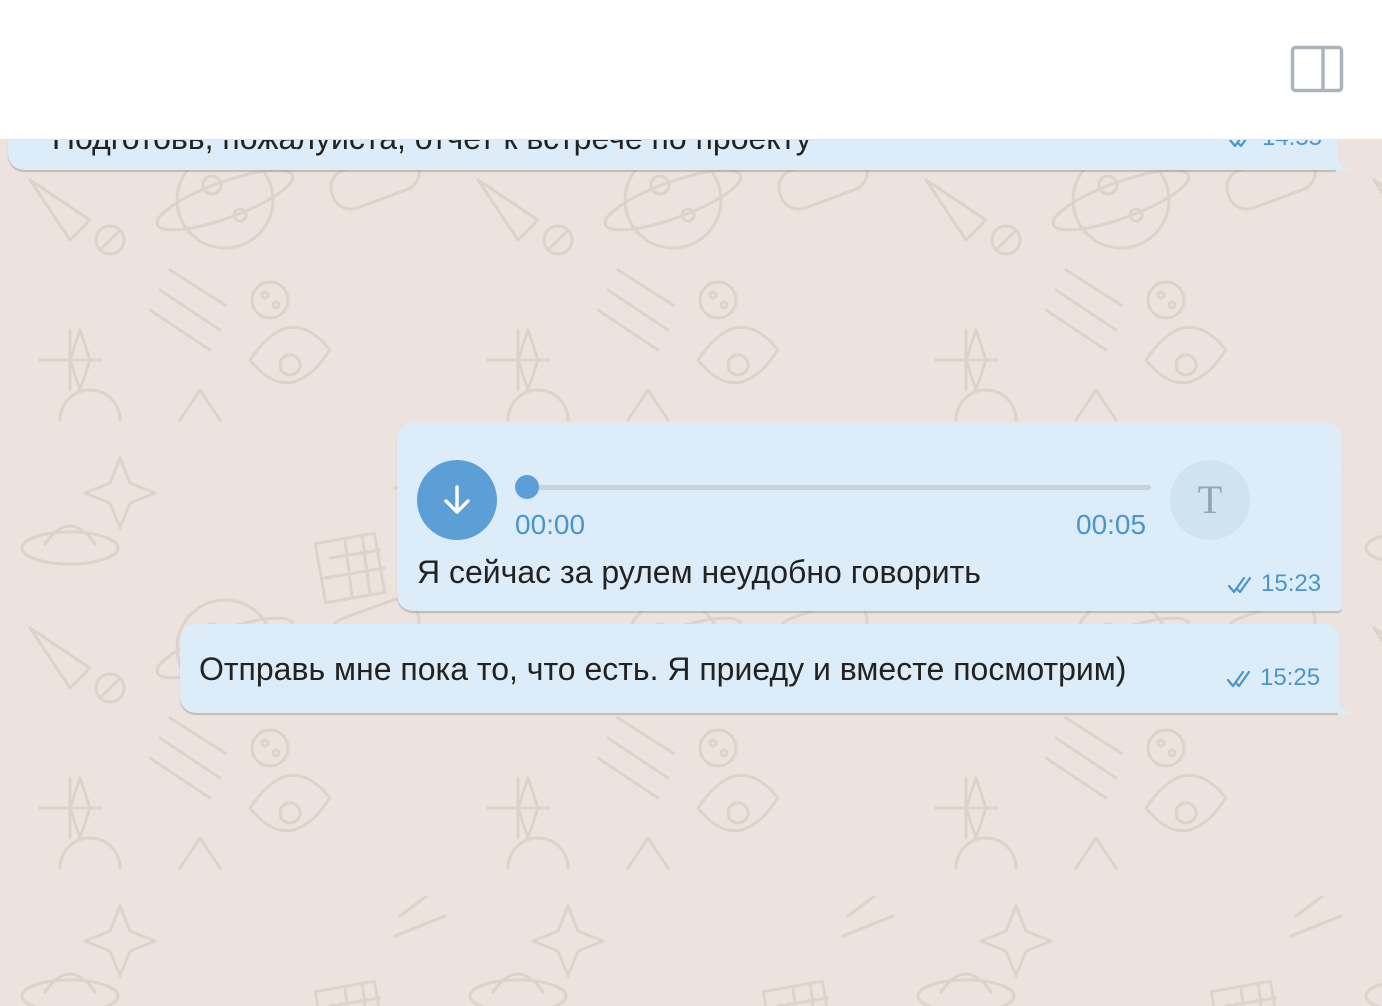 This screenshot has width=1382, height=1006. I want to click on voice-current-time: 00:00, so click(550, 524).